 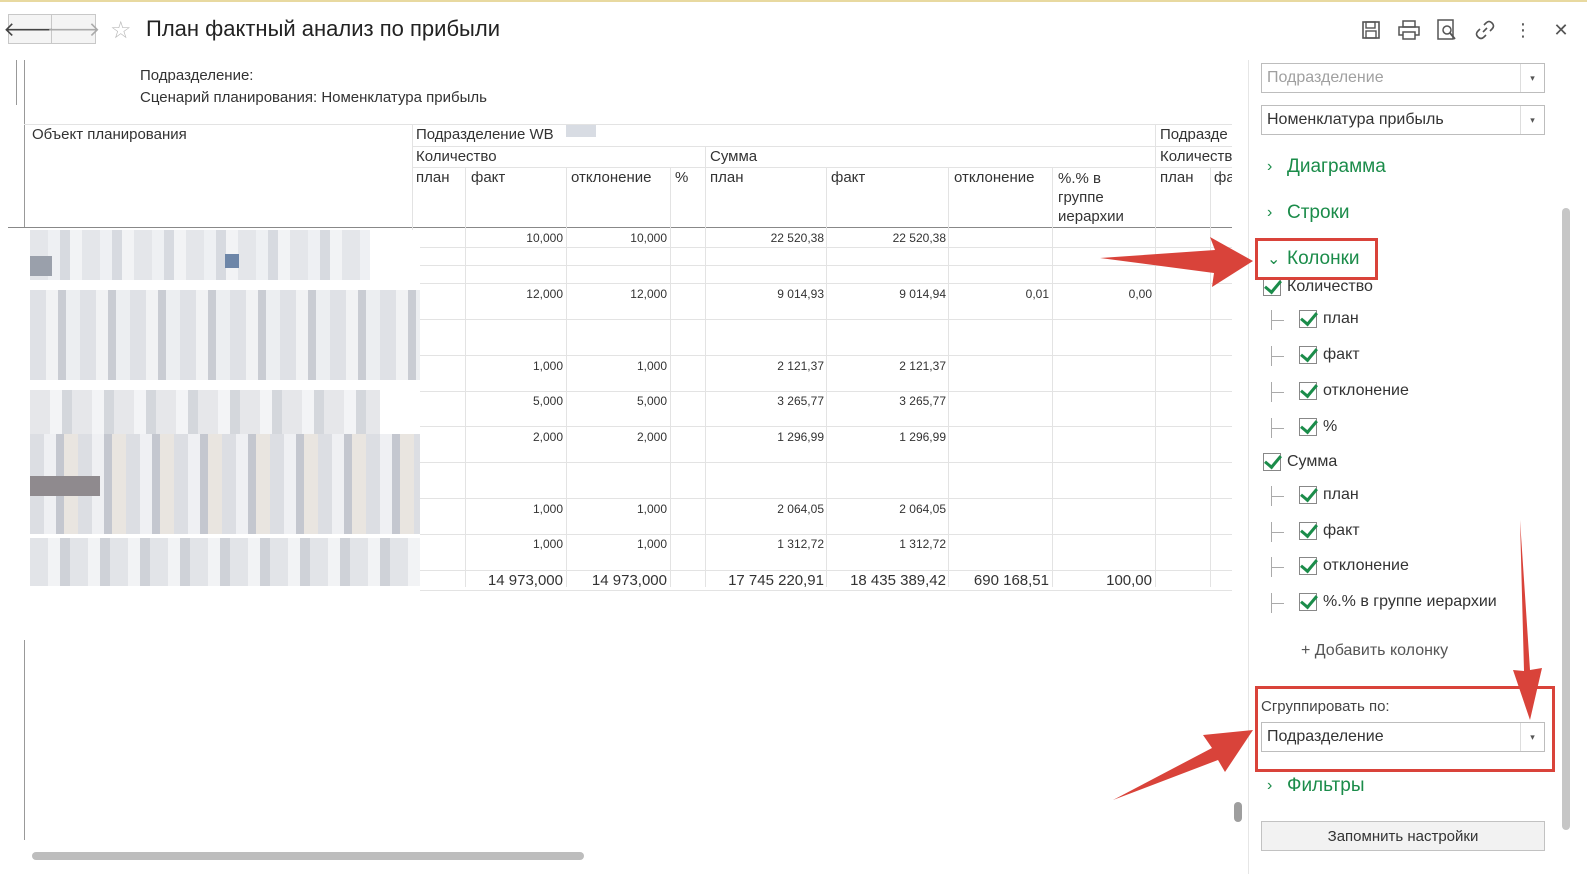 What do you see at coordinates (1318, 287) in the screenshot?
I see `checkbox-qty: Количество` at bounding box center [1318, 287].